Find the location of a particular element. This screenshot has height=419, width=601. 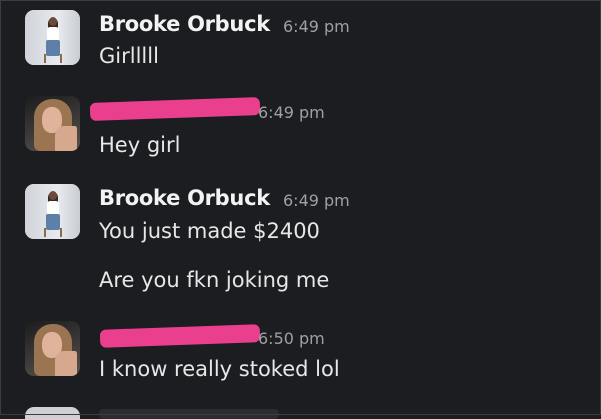

message-text: I know really stoked lol is located at coordinates (219, 369).